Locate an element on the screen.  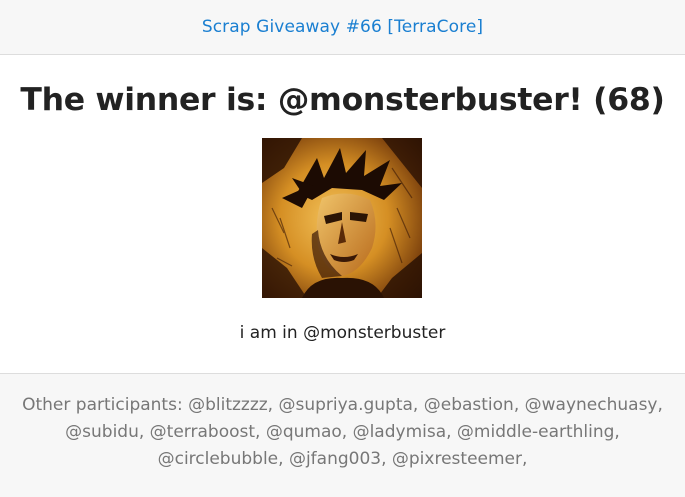
winner-comment: i am in @monsterbuster is located at coordinates (342, 333).